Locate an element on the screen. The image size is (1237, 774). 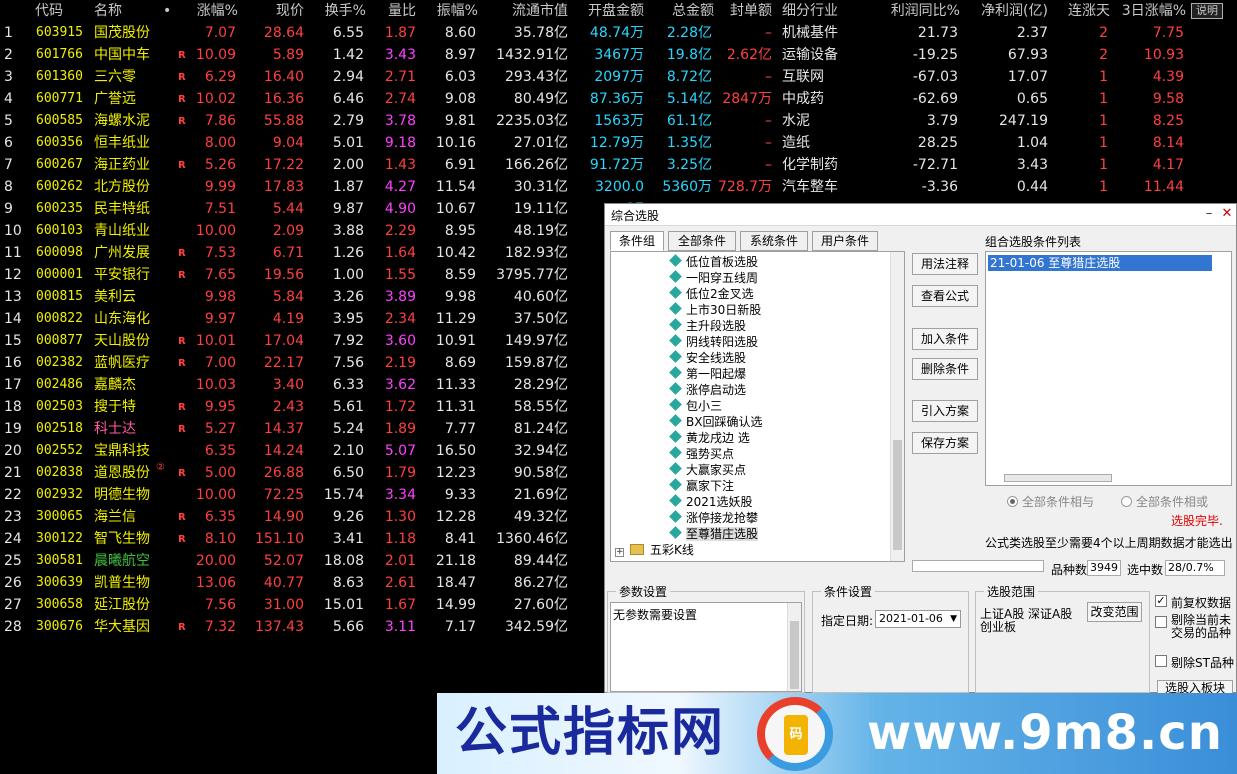
exclude-st-checkbox is located at coordinates (1161, 661).